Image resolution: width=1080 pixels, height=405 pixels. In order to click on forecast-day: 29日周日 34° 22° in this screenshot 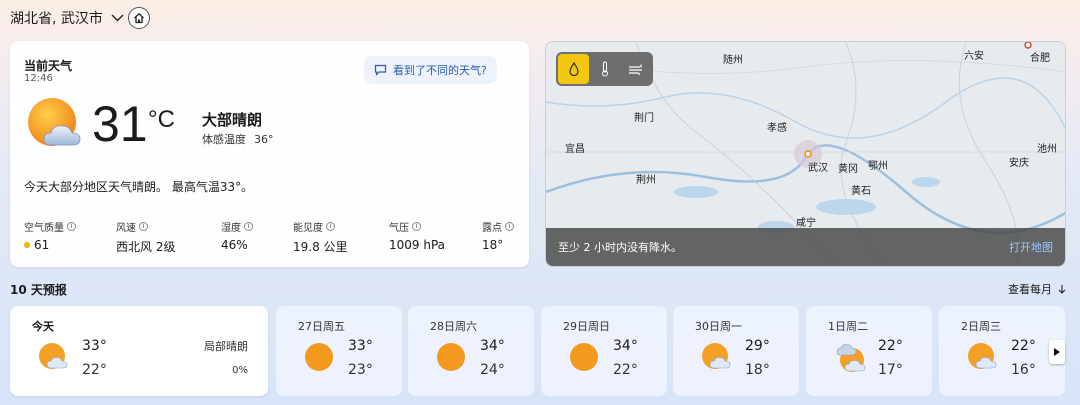, I will do `click(604, 351)`.